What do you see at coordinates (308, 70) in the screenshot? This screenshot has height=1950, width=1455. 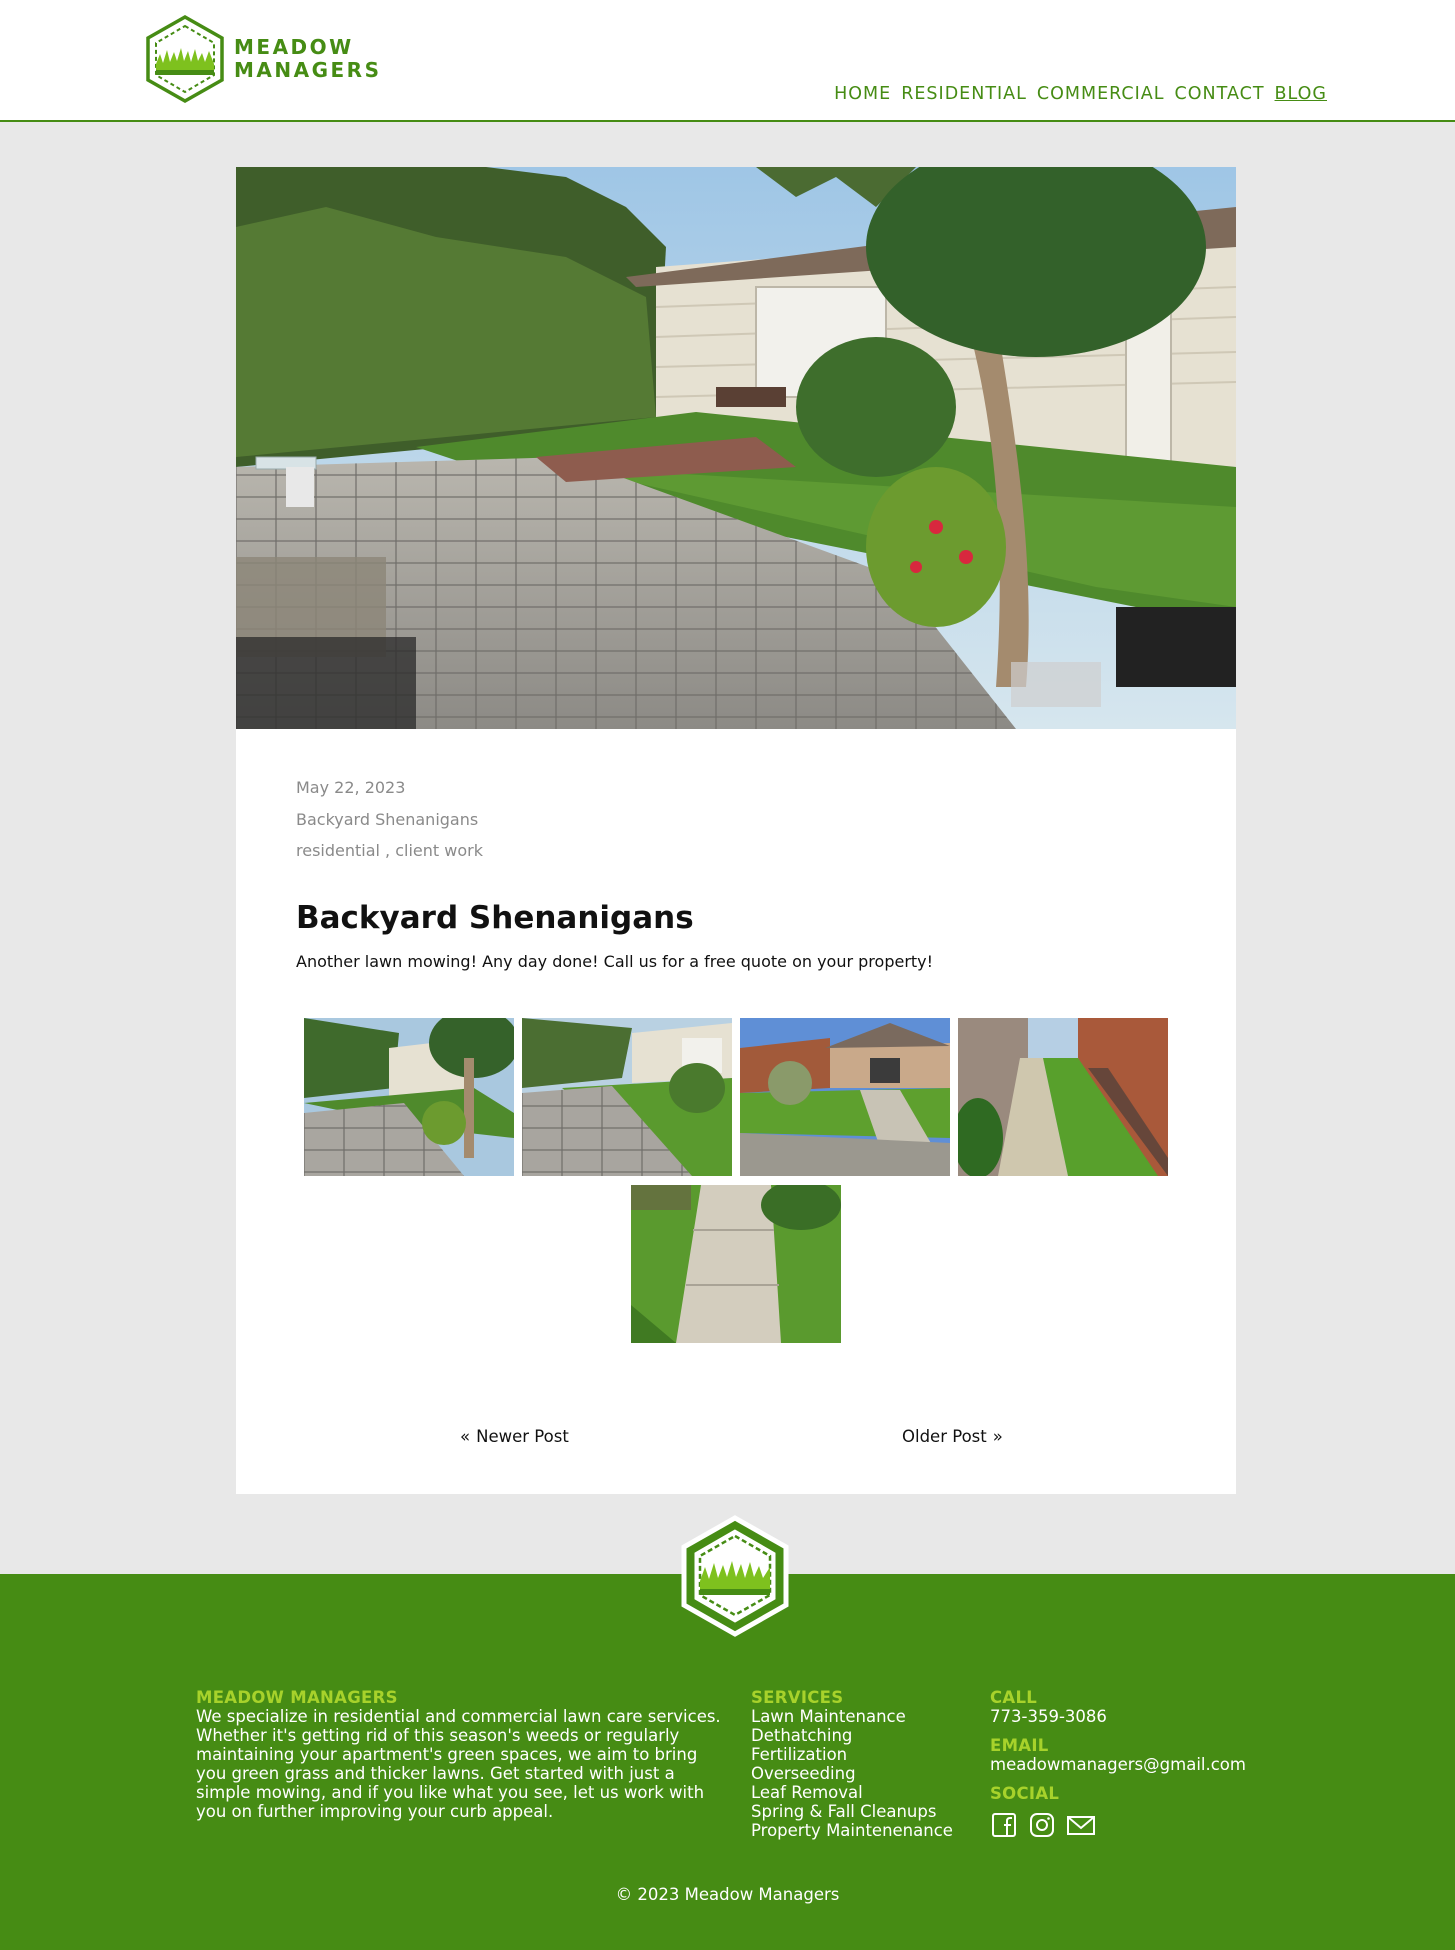 I see `logo-line-2: MANAGERS` at bounding box center [308, 70].